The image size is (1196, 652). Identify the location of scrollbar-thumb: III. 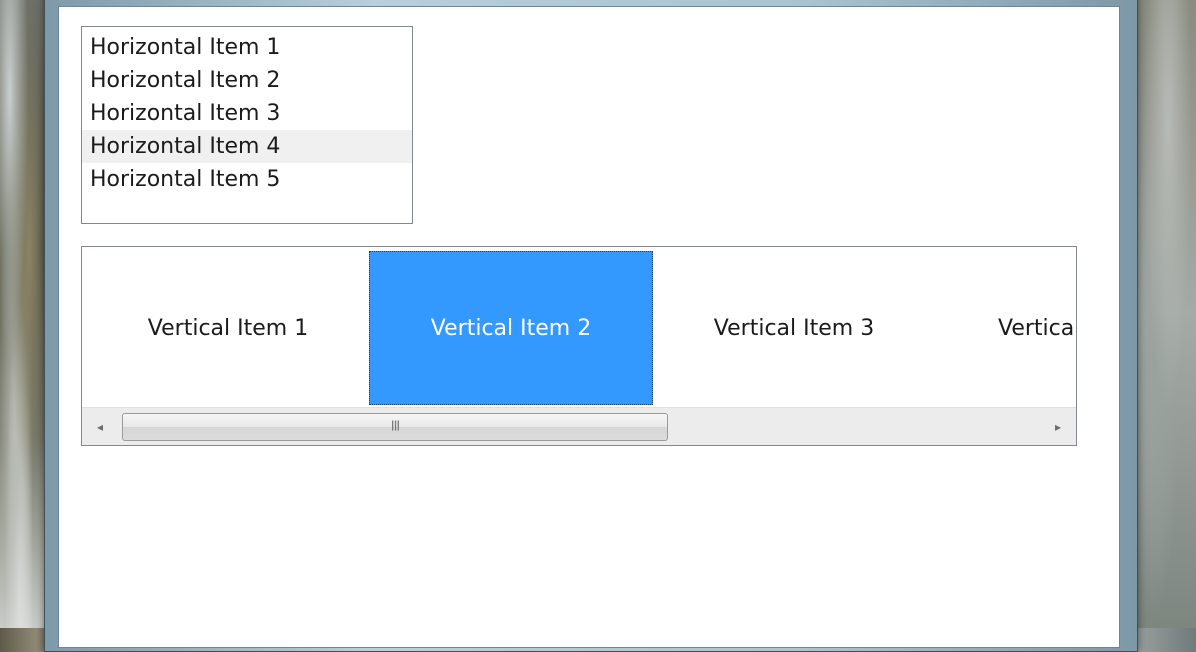
(395, 427).